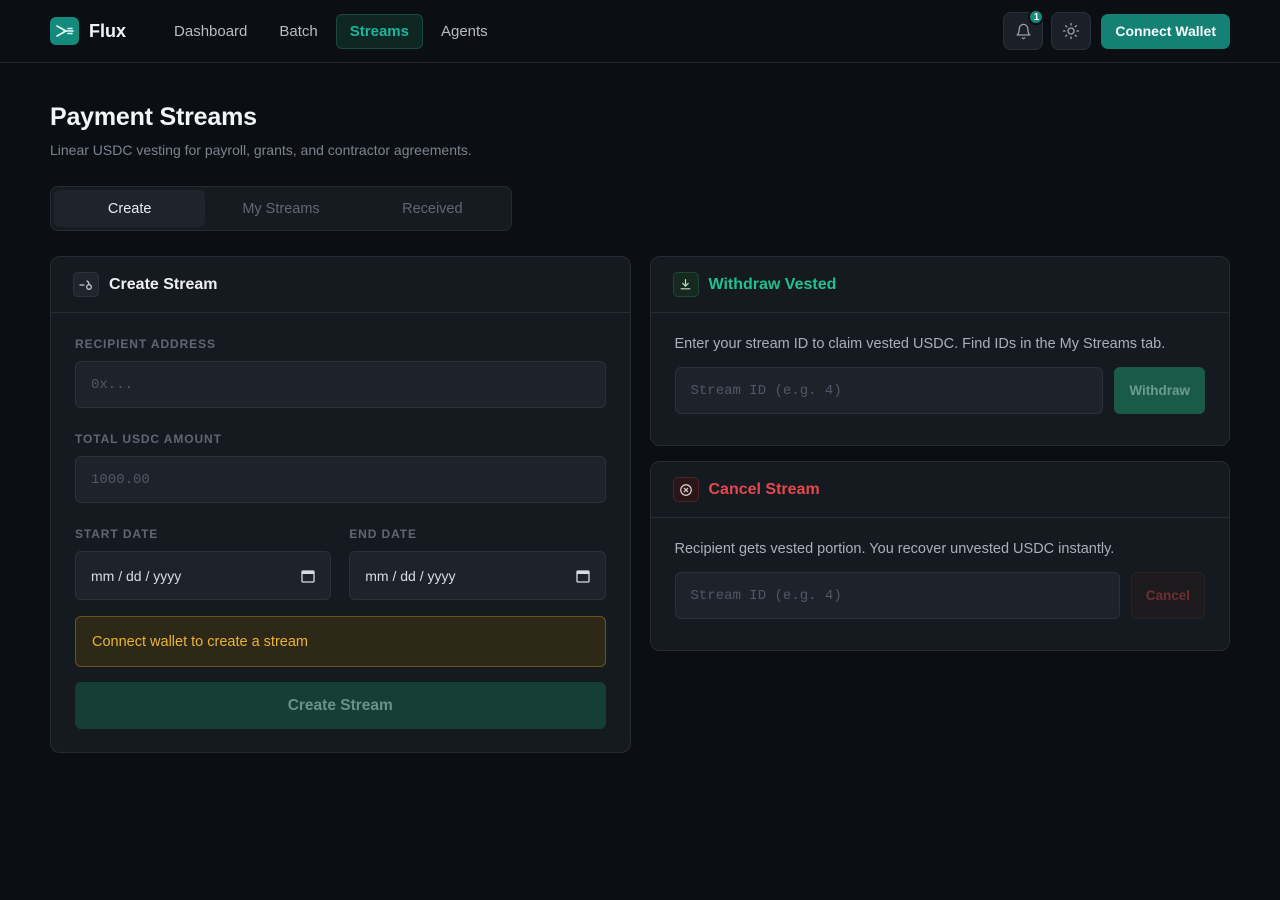 The image size is (1280, 900). I want to click on end-date-input: mm / dd / yyyy, so click(477, 575).